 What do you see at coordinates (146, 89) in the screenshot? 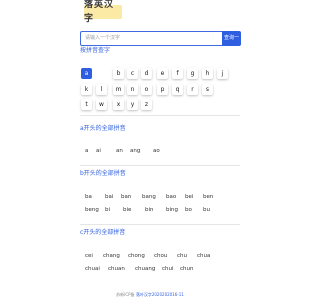
I see `letter-o: o` at bounding box center [146, 89].